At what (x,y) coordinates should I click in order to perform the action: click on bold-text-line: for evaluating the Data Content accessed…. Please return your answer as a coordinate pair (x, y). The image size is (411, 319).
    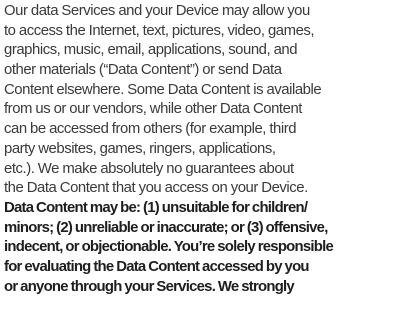
    Looking at the image, I should click on (157, 266).